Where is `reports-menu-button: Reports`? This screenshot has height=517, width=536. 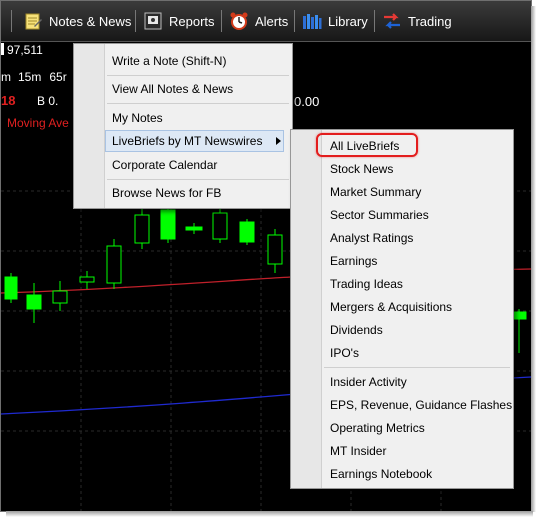
reports-menu-button: Reports is located at coordinates (179, 21).